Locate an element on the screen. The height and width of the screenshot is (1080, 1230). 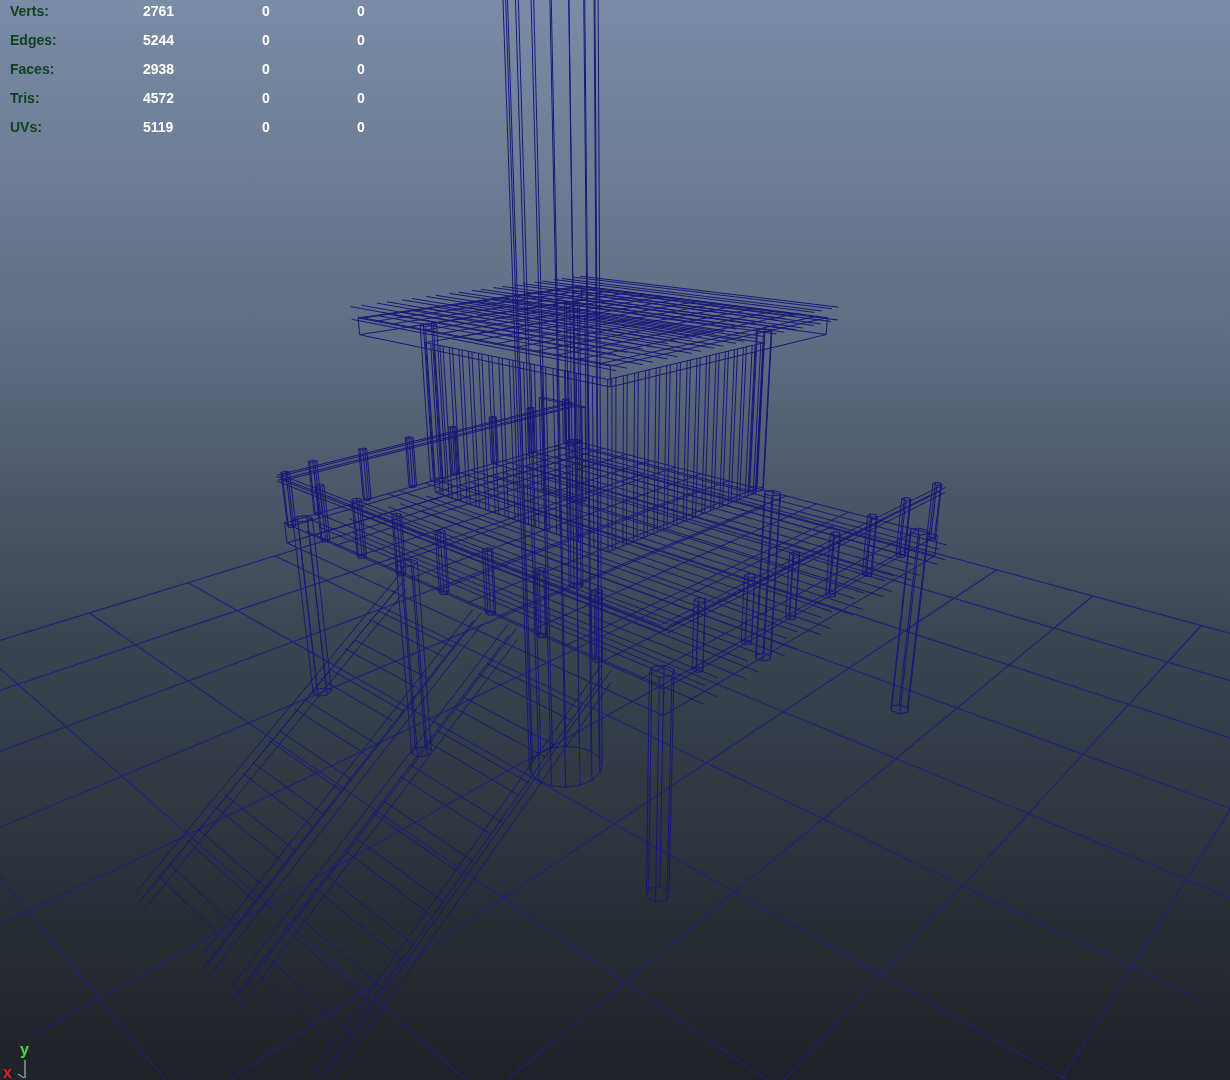
hud-label: UVs: is located at coordinates (26, 127).